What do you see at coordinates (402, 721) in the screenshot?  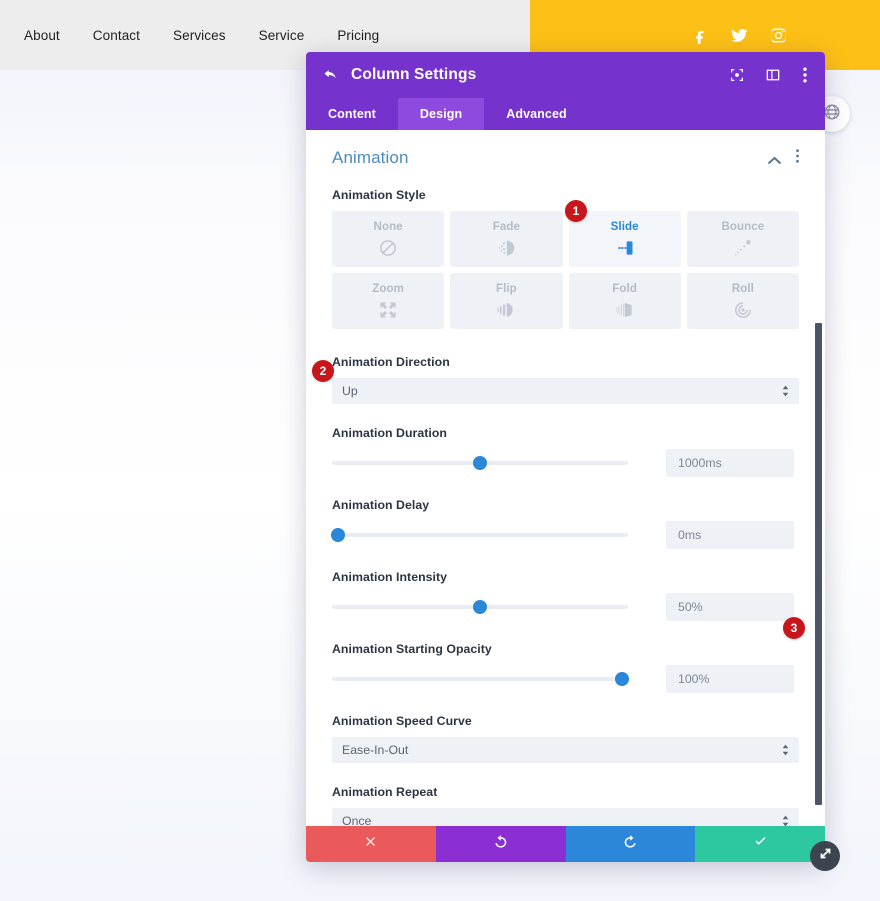 I see `animation-speed-curve-label: Animation Speed Curve` at bounding box center [402, 721].